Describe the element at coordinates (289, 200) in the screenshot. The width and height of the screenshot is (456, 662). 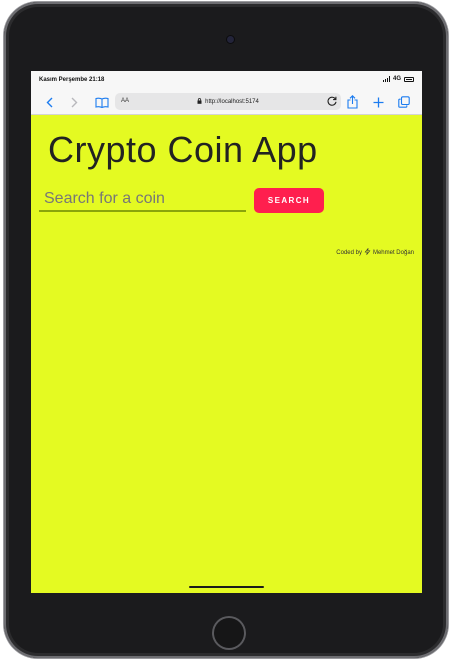
I see `search-button: SEARCH` at that location.